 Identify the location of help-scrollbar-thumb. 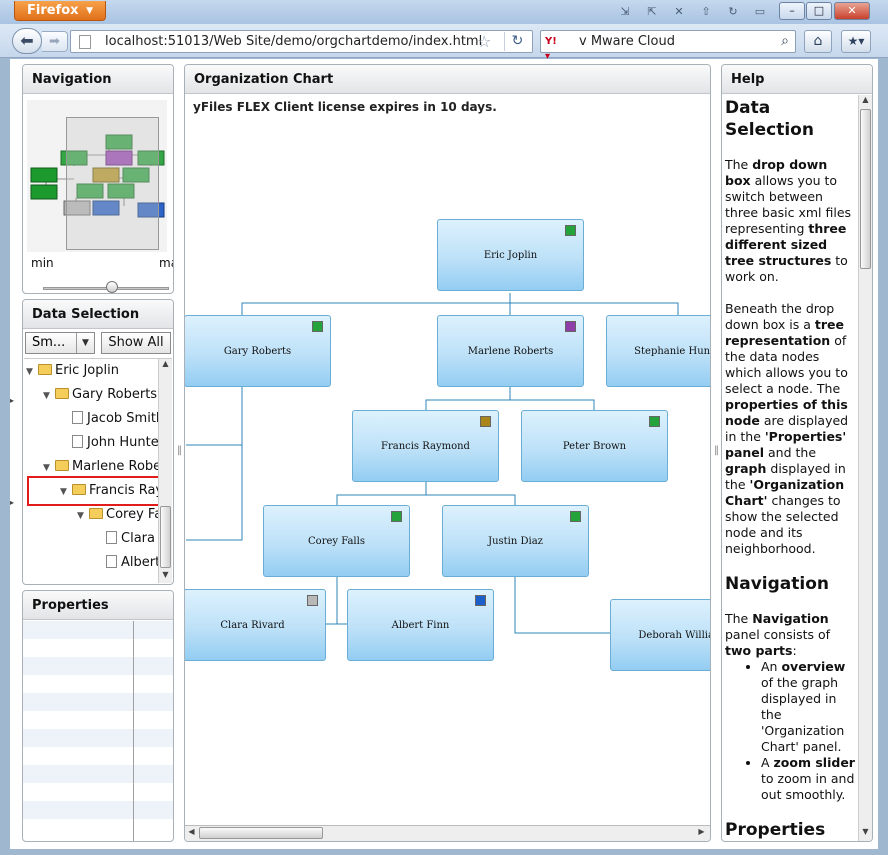
(865, 189).